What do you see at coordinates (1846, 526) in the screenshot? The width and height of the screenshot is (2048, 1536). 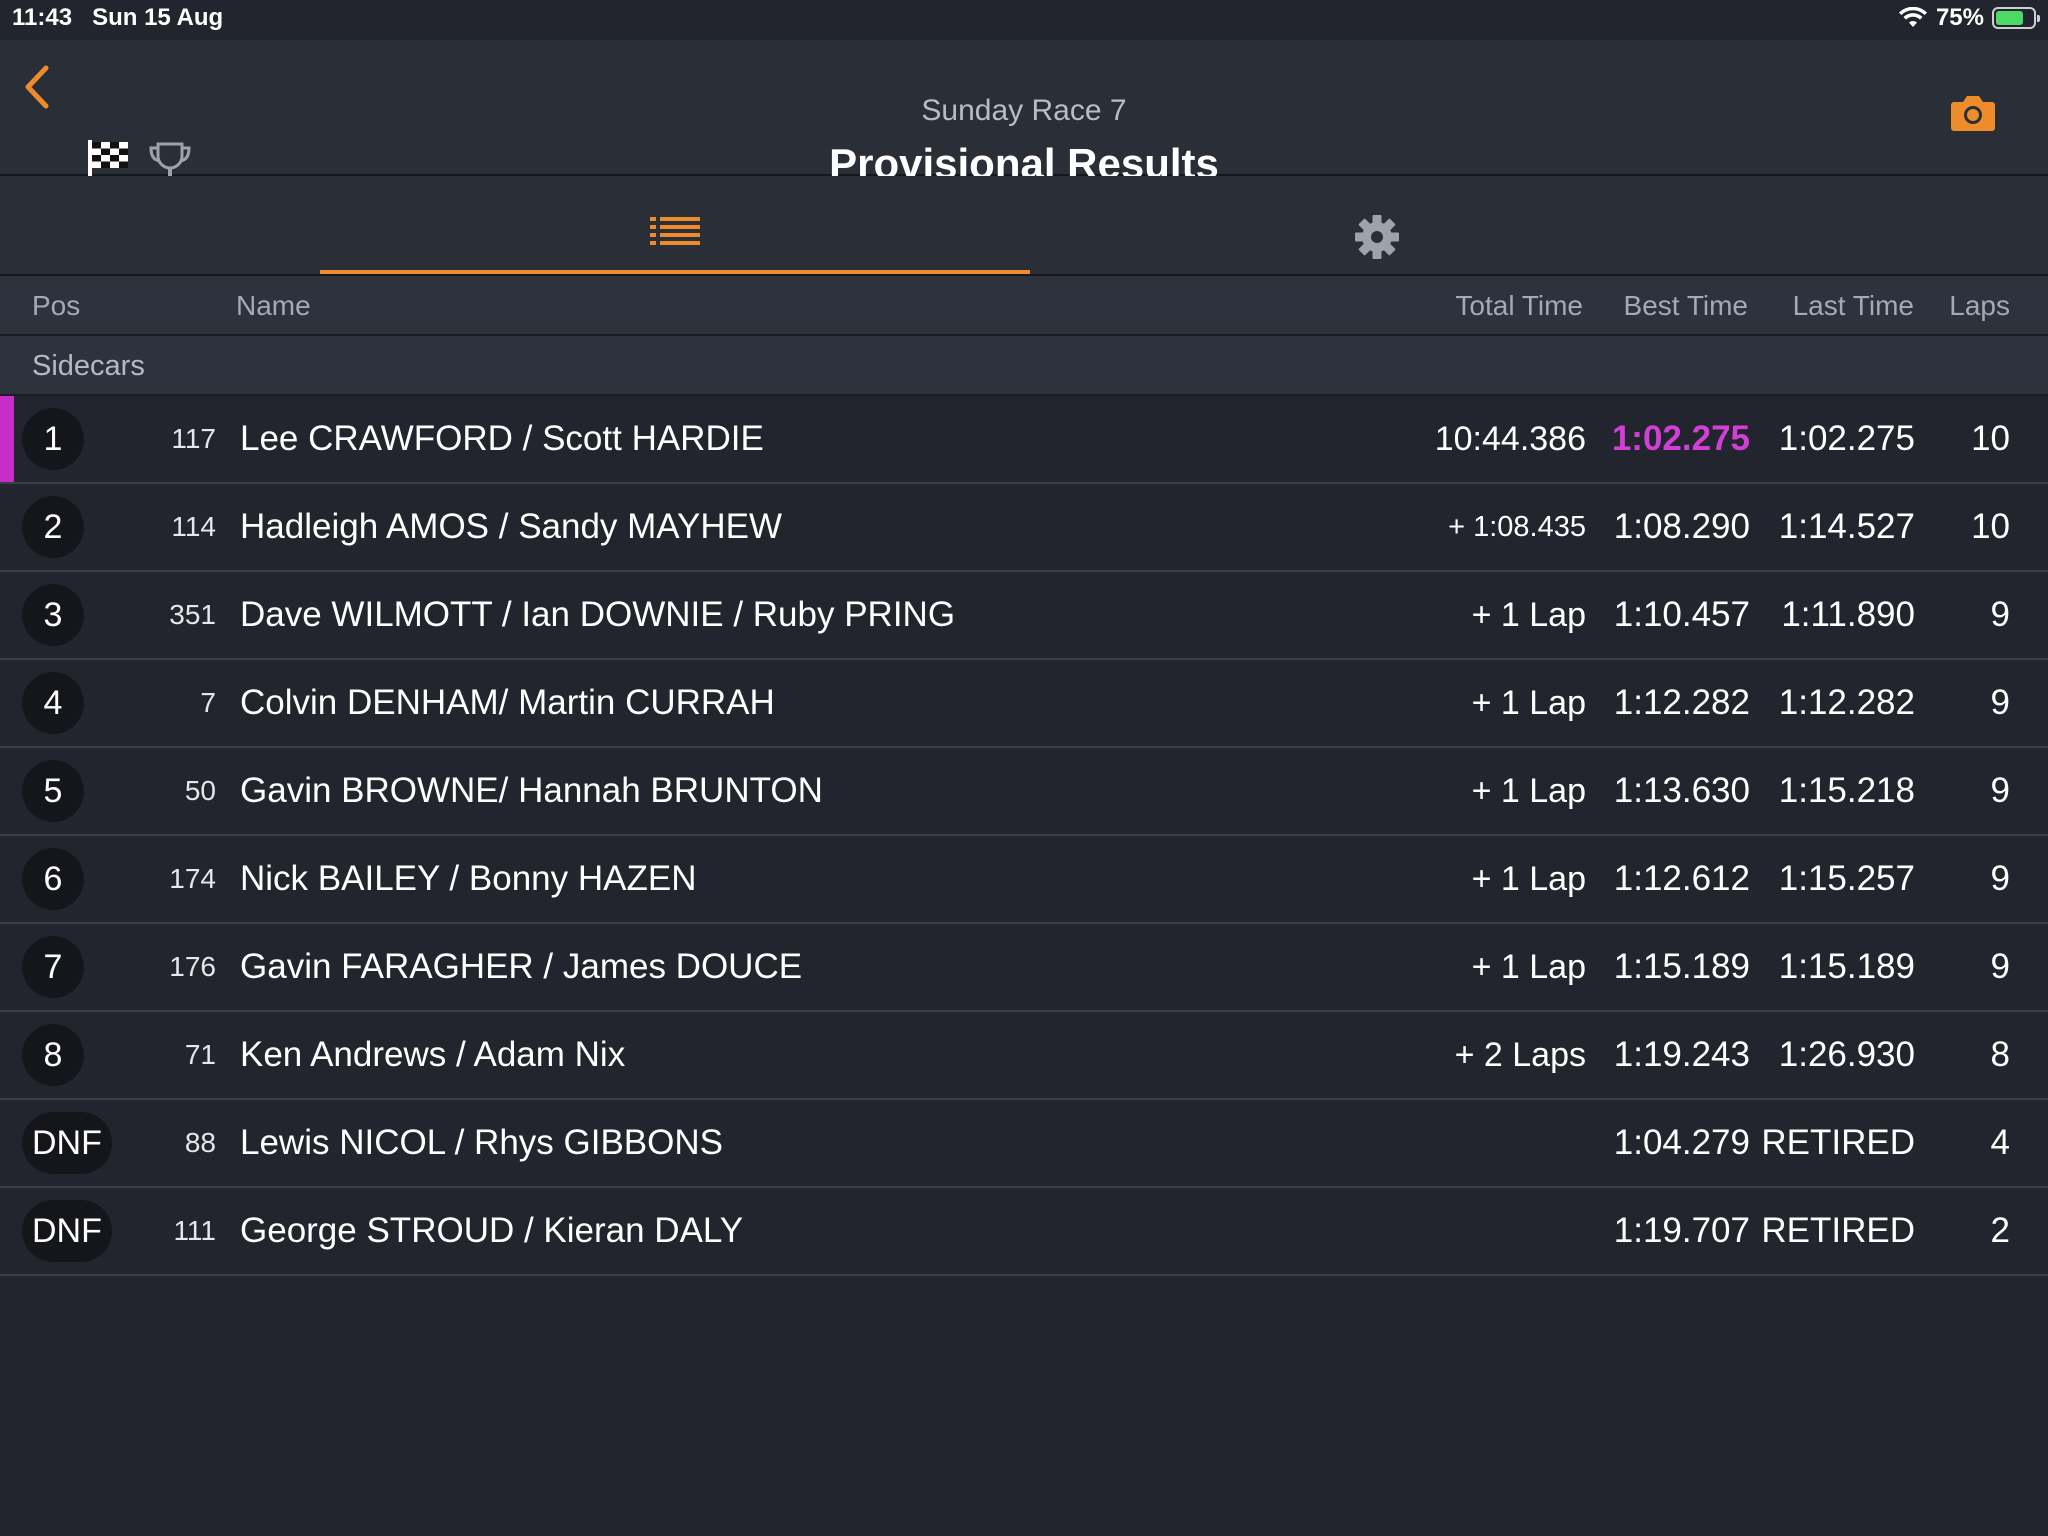 I see `last-time: 1:14.527` at bounding box center [1846, 526].